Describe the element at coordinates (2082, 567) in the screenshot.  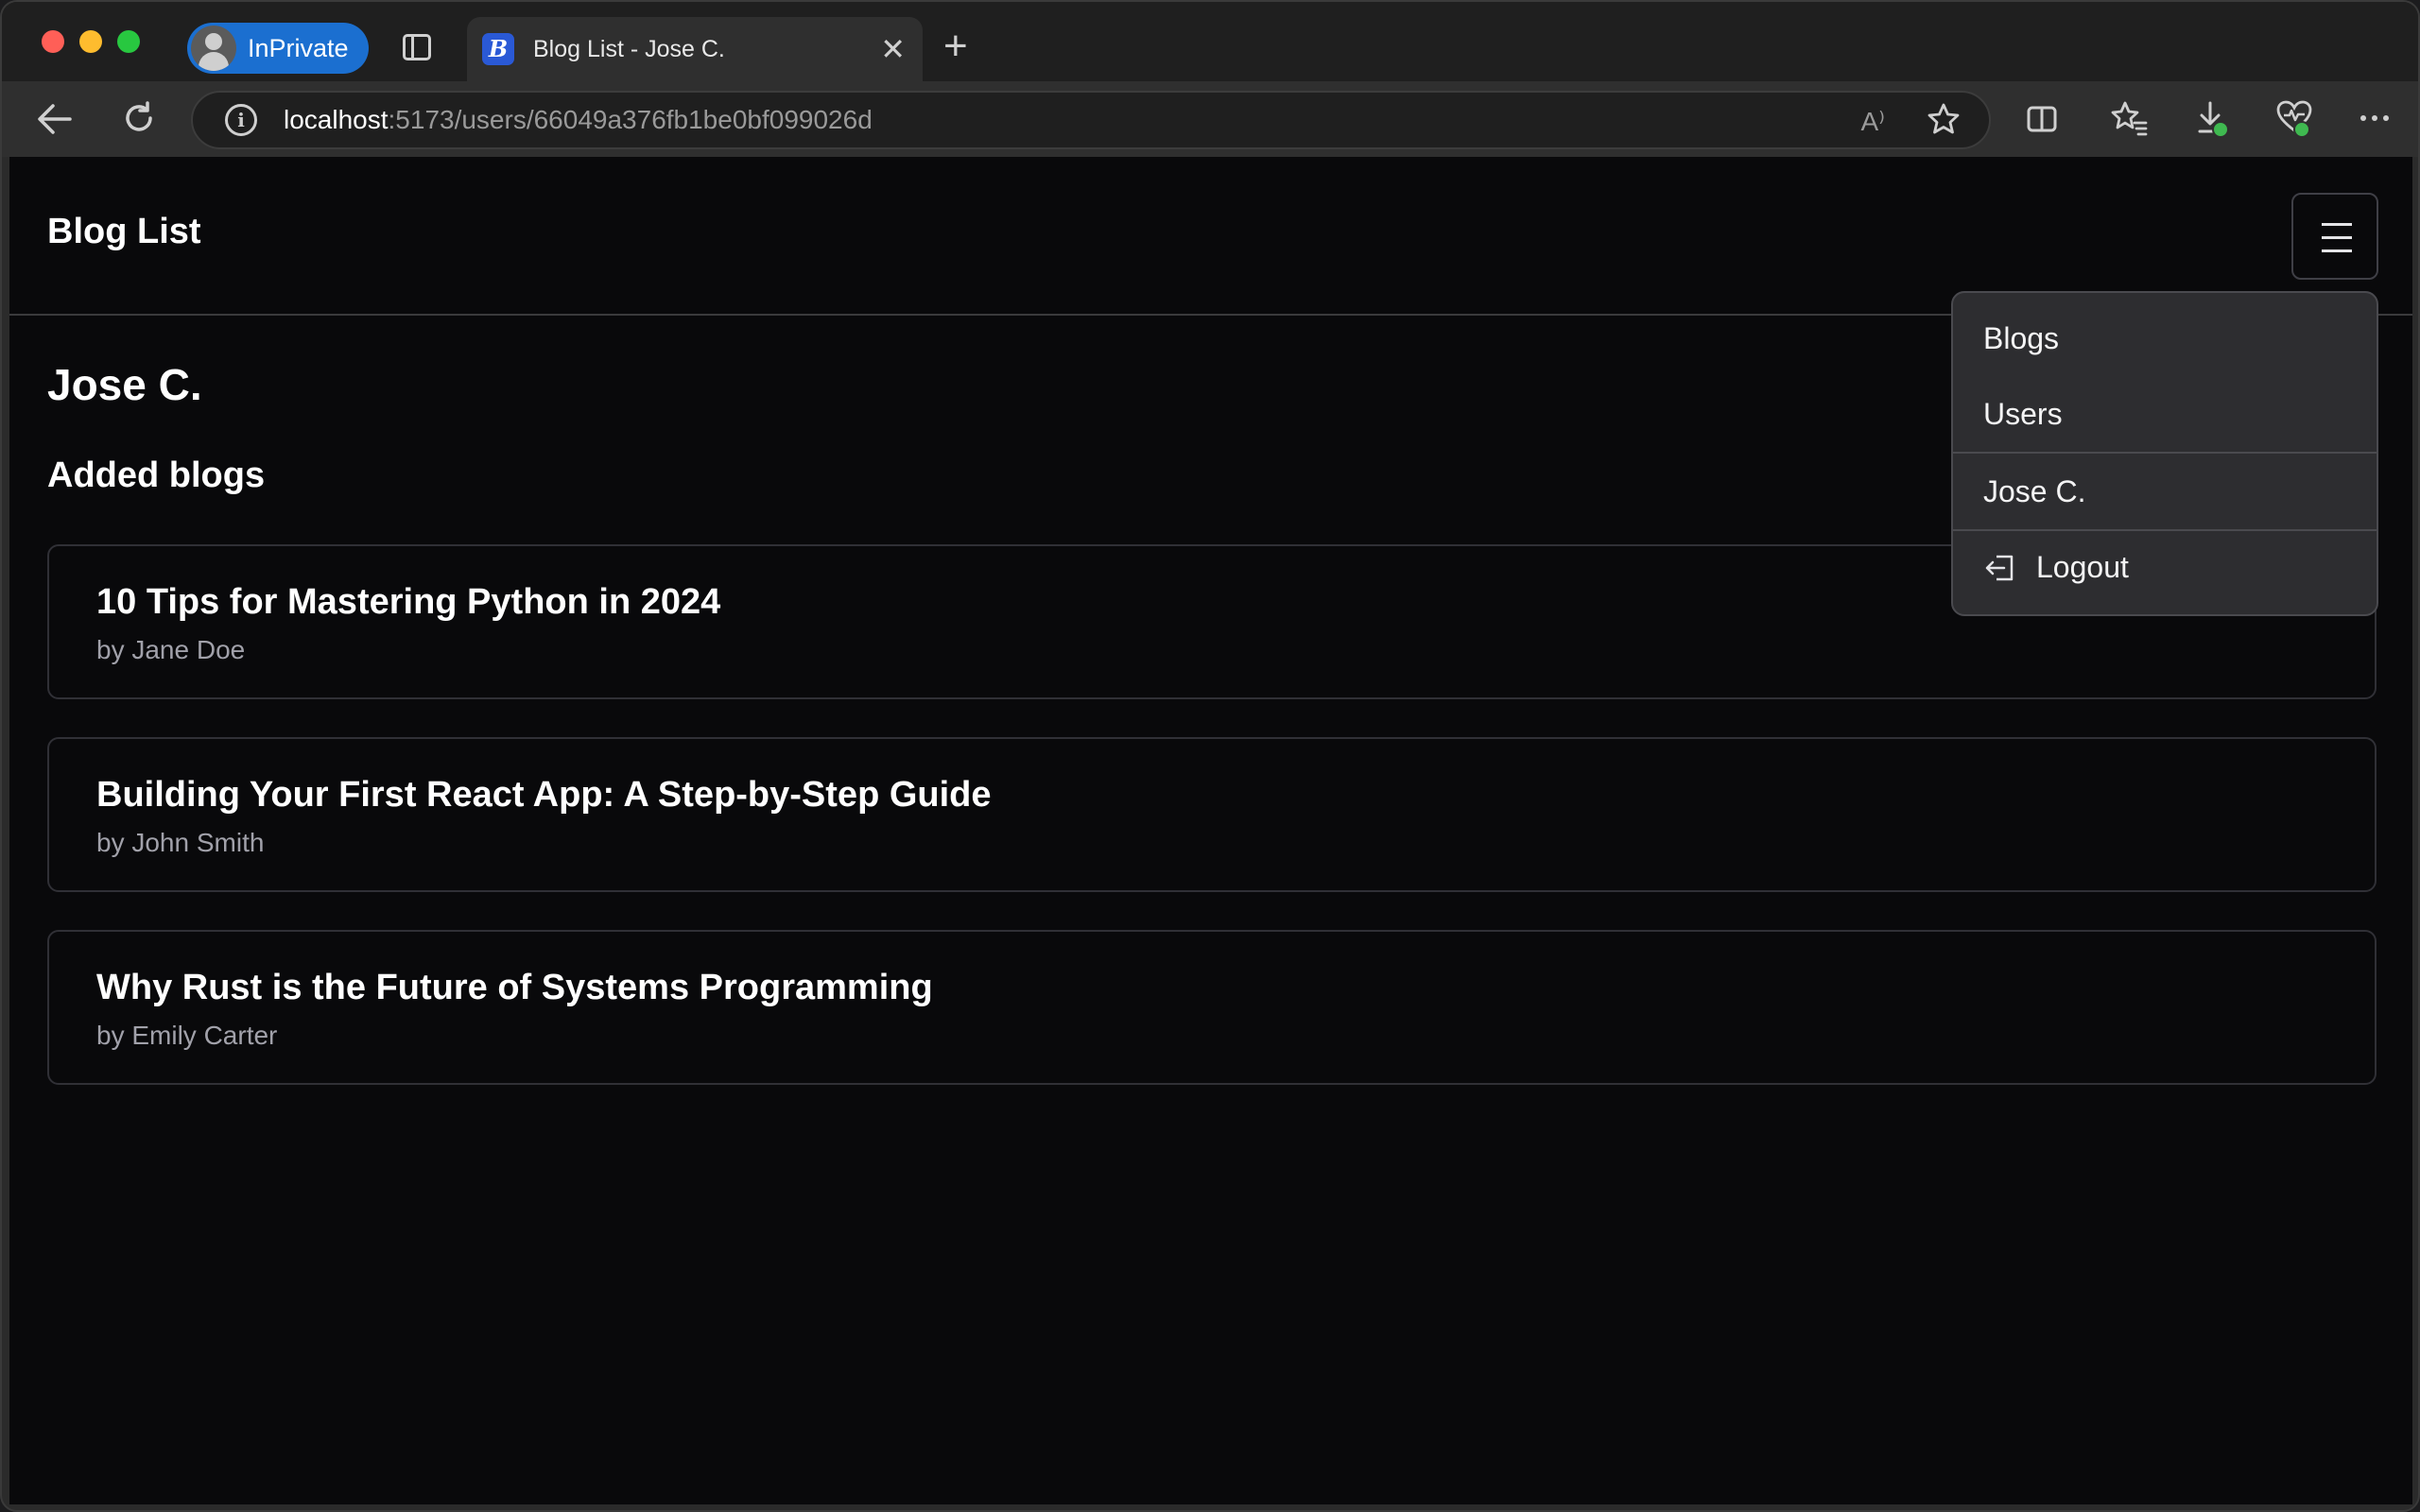
I see `menu-item-logout: Logout` at that location.